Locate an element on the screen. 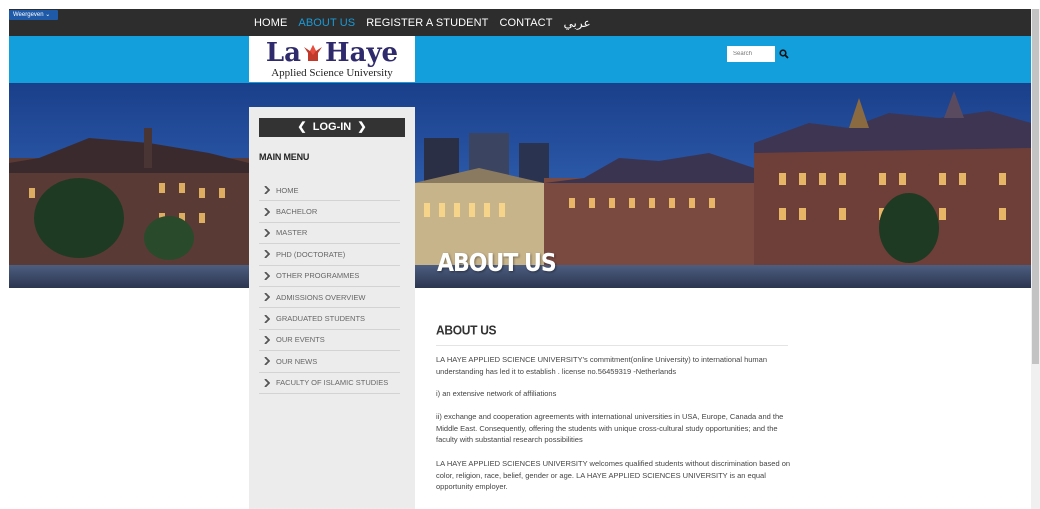 The image size is (1040, 509). nav-about-us: ABOUT US is located at coordinates (326, 23).